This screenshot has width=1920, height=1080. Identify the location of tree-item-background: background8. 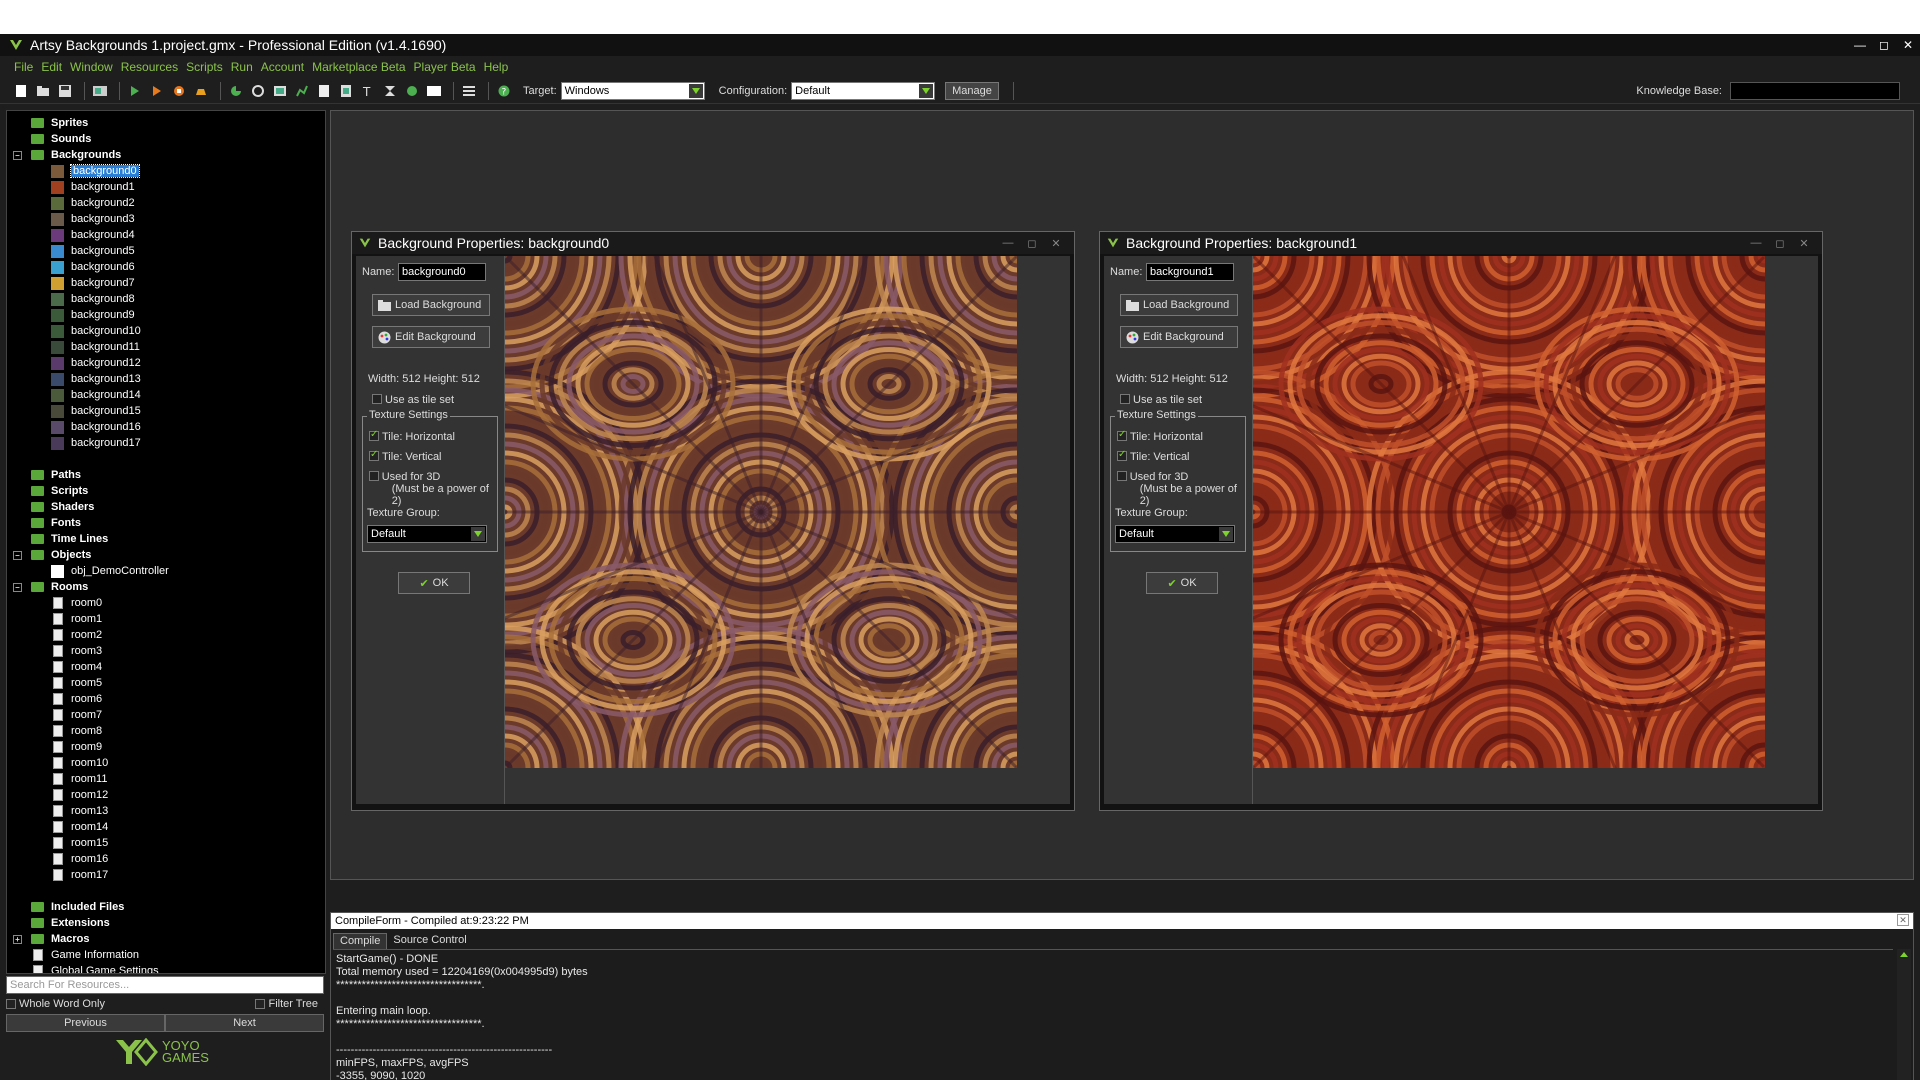
(71, 299).